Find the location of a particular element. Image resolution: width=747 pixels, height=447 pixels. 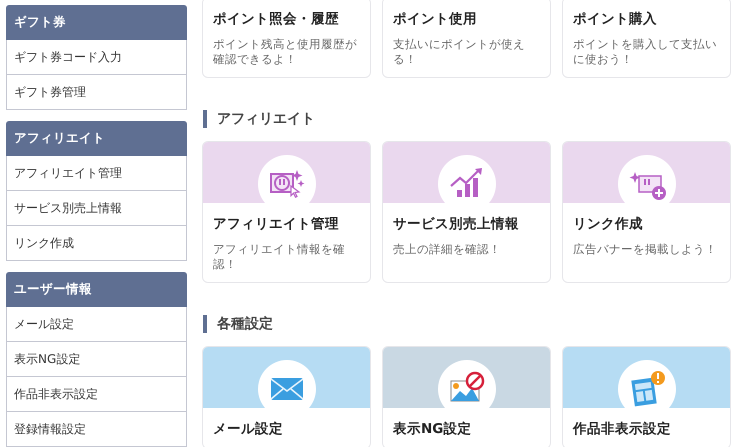

card-title: 表示NG設定 is located at coordinates (432, 429).